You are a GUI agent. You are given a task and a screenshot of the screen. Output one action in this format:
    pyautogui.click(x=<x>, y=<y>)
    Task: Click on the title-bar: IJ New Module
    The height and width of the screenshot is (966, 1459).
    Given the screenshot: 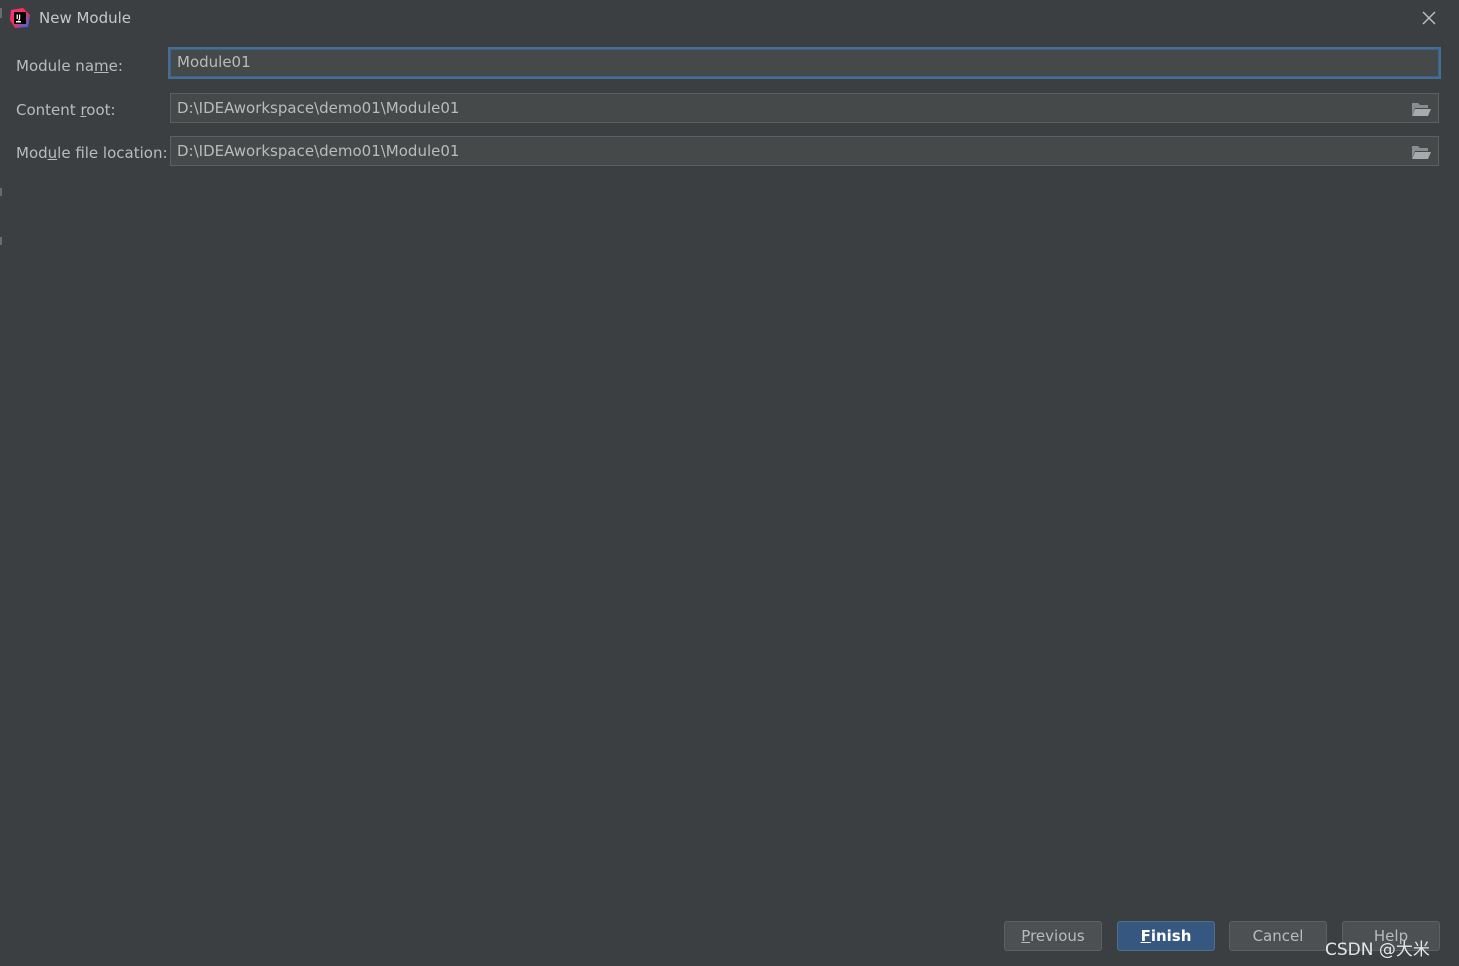 What is the action you would take?
    pyautogui.click(x=729, y=19)
    